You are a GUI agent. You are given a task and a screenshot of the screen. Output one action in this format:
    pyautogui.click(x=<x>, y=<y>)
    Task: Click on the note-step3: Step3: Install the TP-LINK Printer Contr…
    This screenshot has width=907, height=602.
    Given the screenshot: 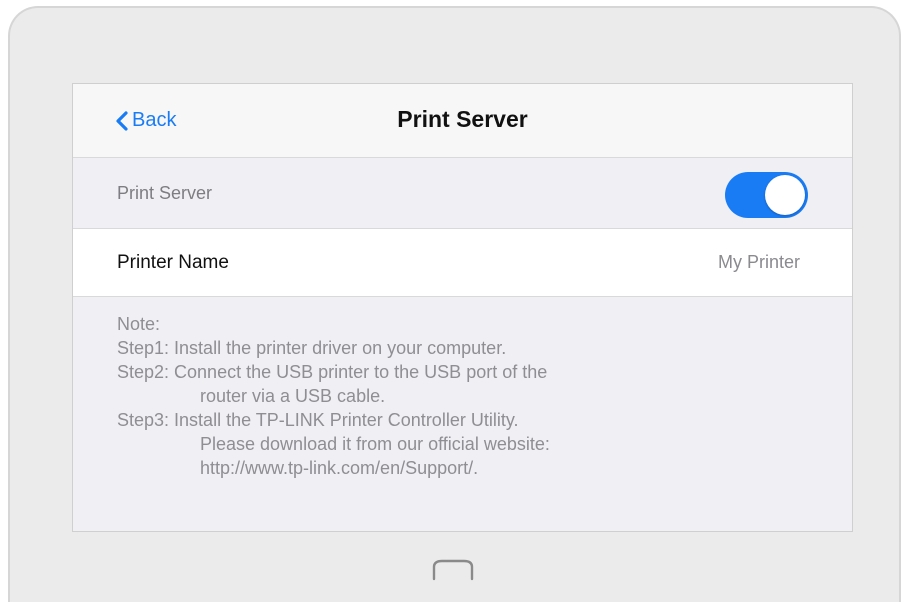 What is the action you would take?
    pyautogui.click(x=318, y=420)
    